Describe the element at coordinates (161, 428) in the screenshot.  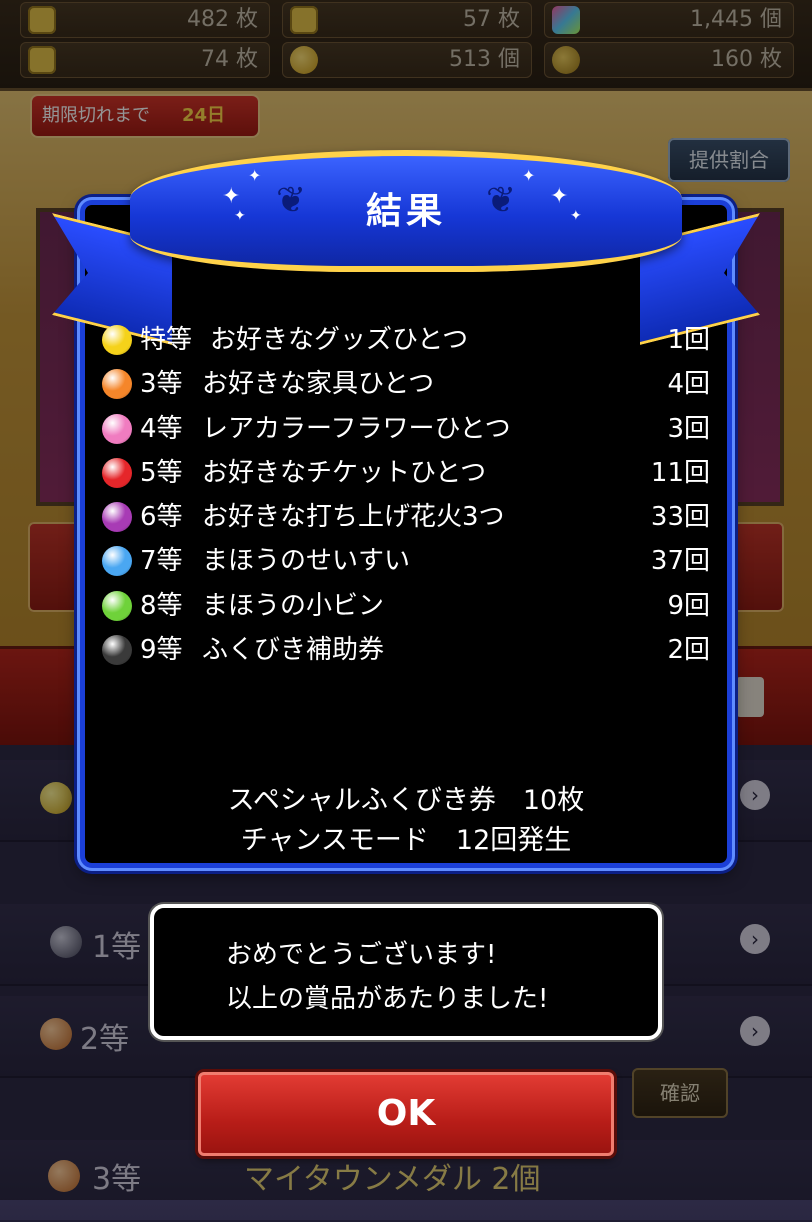
I see `prize-grade: 4等` at that location.